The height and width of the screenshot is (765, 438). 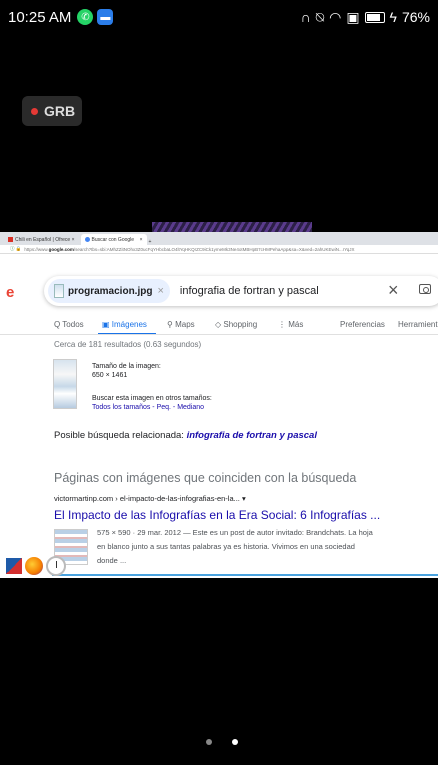 I want to click on message-app-icon: ▬, so click(x=105, y=17).